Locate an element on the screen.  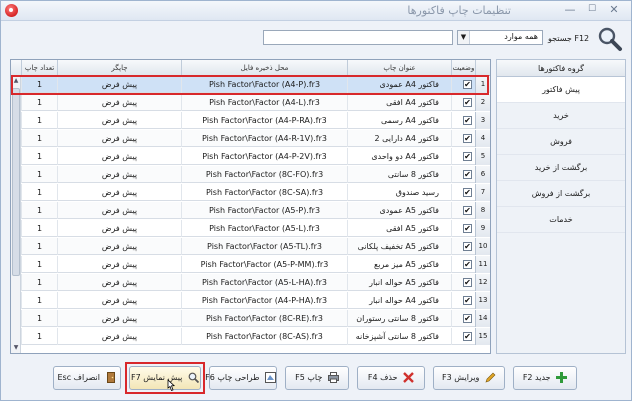
row-number: 9 is located at coordinates (482, 228).